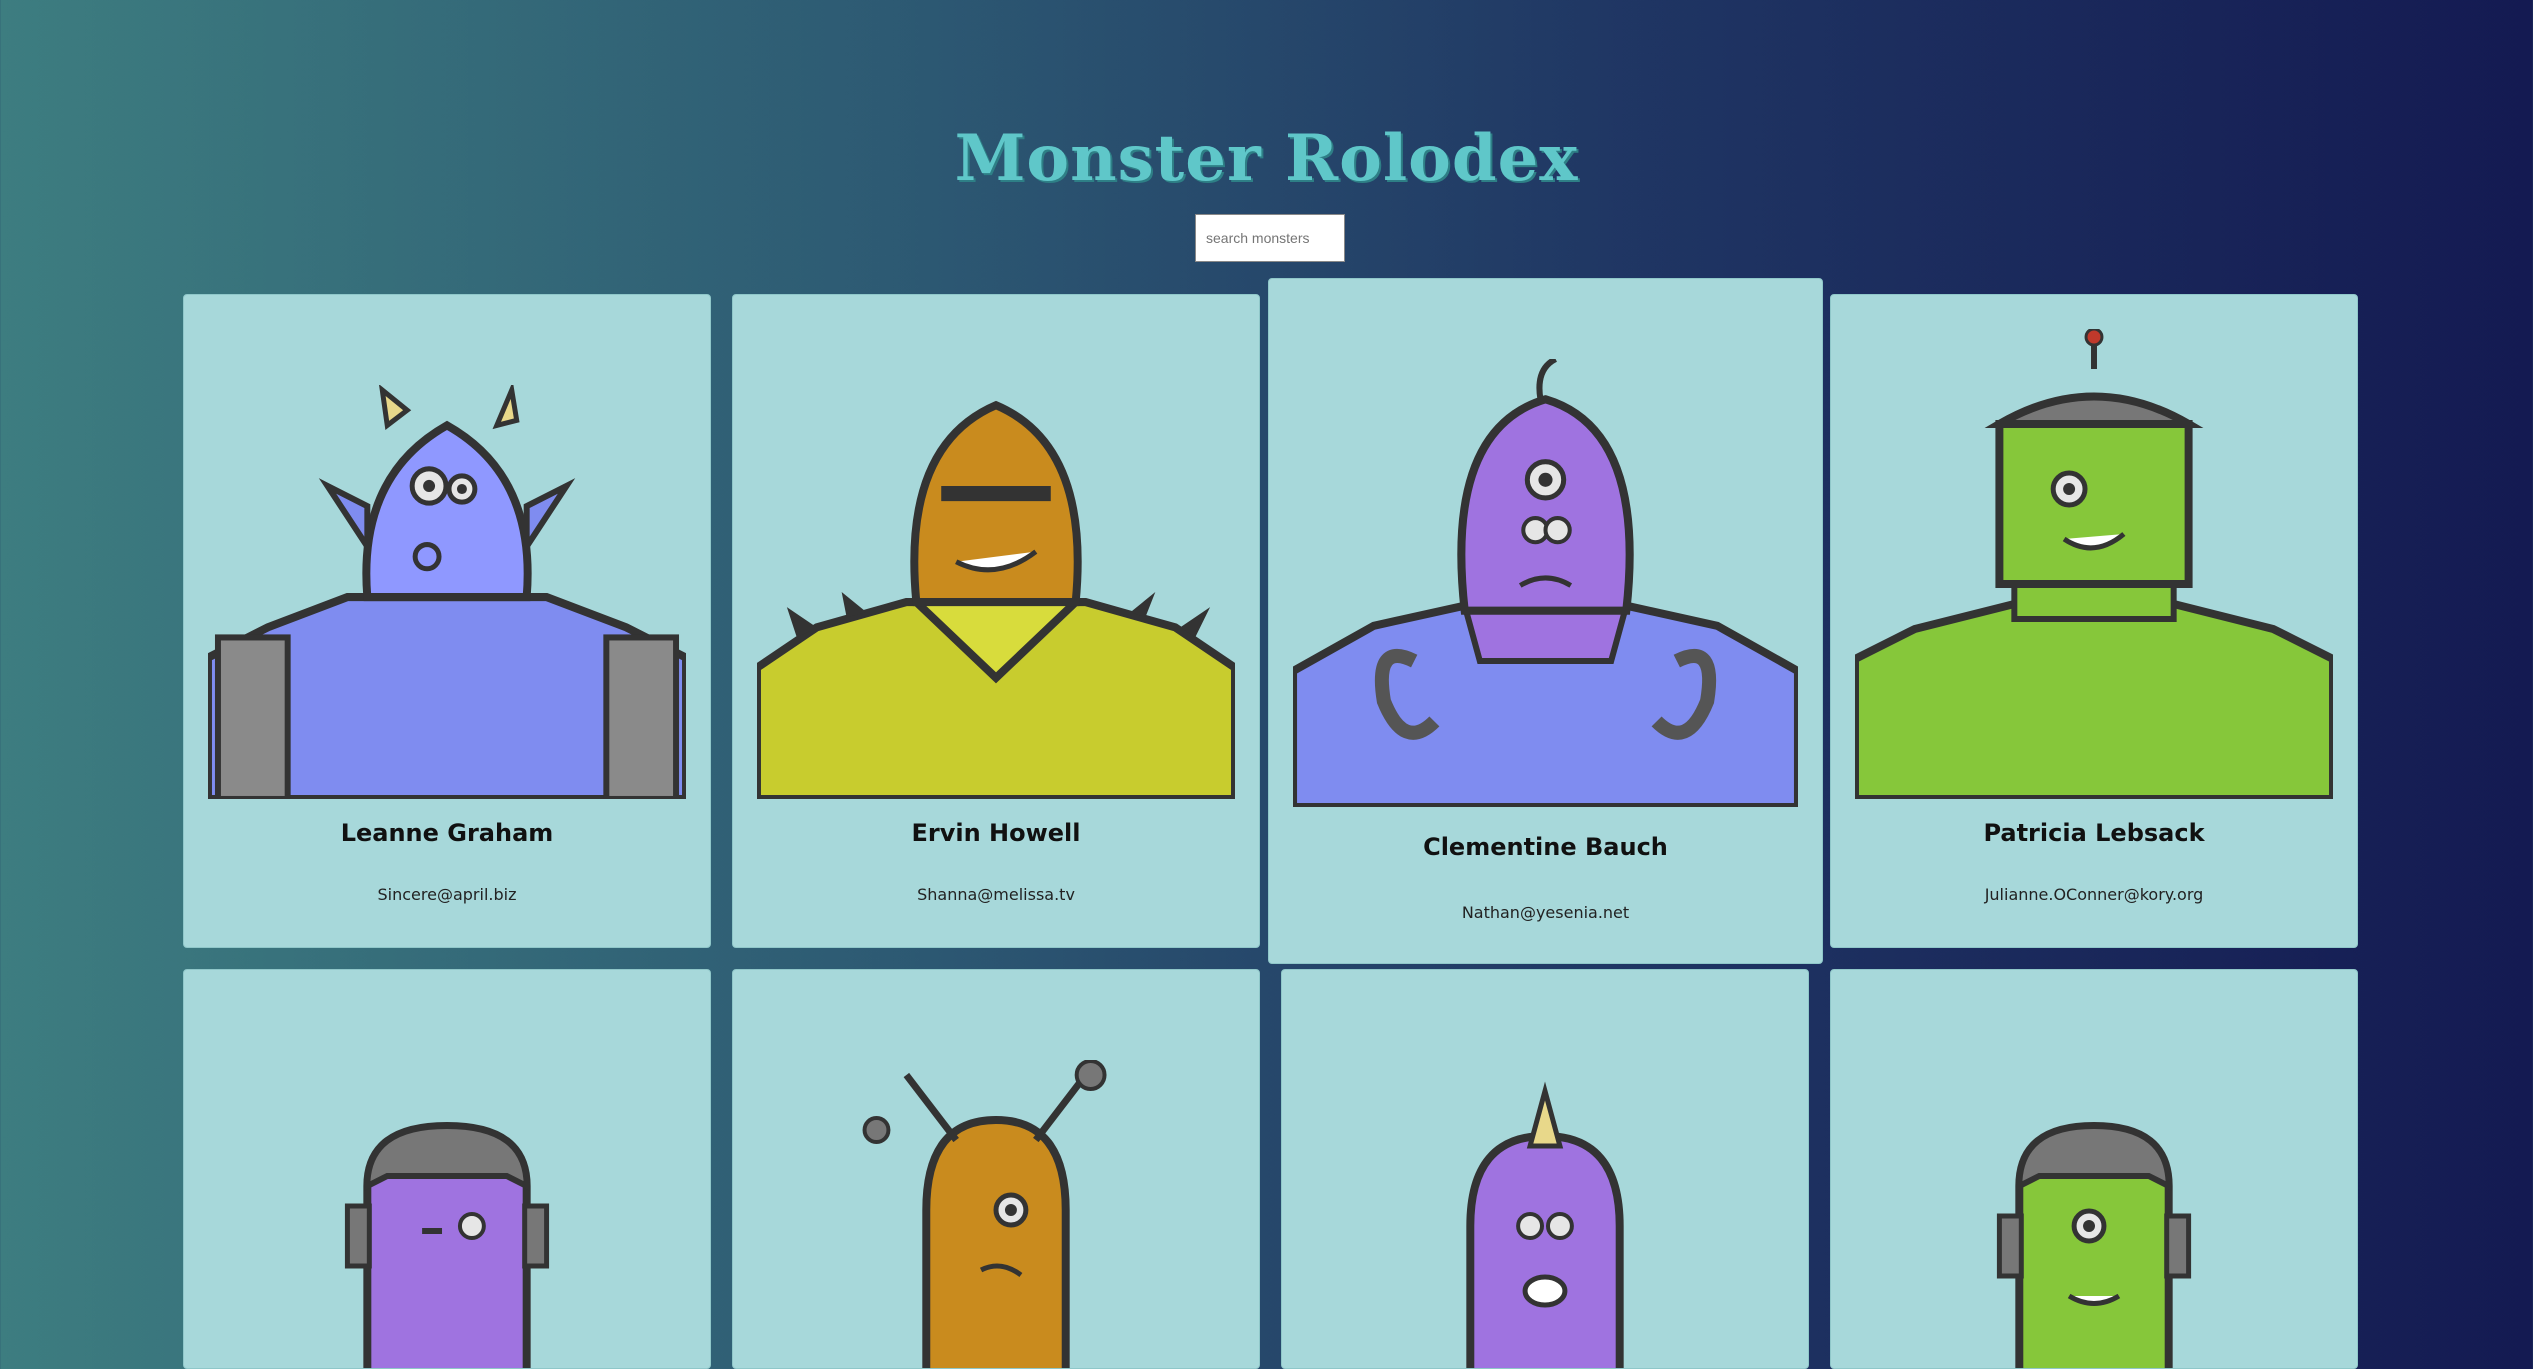 The height and width of the screenshot is (1369, 2533). Describe the element at coordinates (2094, 833) in the screenshot. I see `monster-name: Patricia Lebsack` at that location.